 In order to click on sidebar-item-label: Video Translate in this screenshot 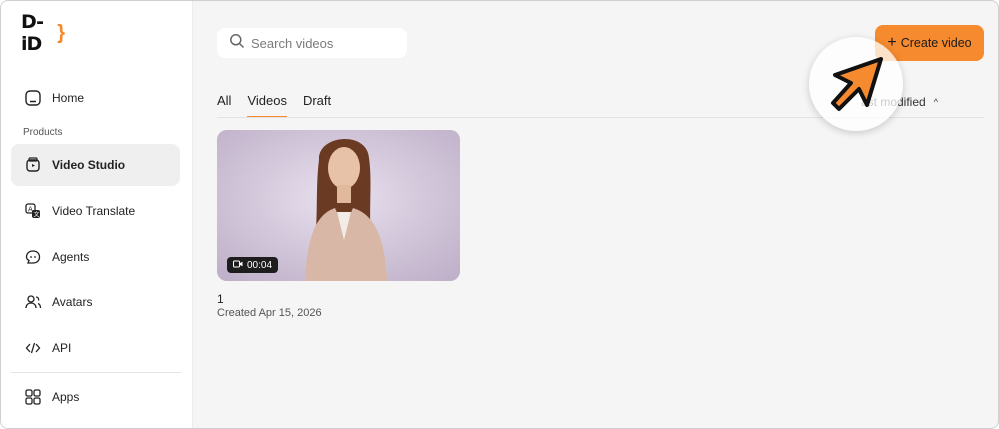, I will do `click(94, 211)`.